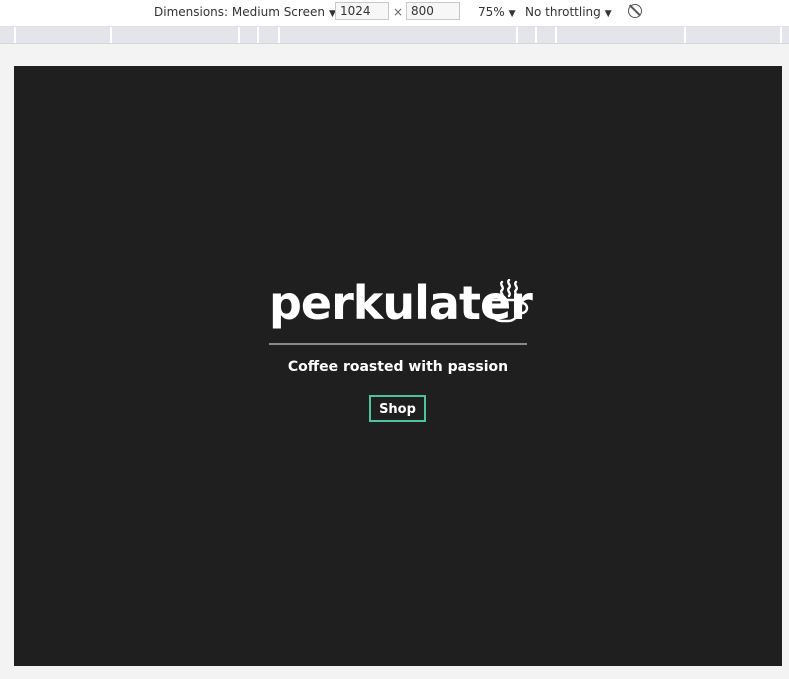 This screenshot has width=789, height=679. I want to click on dimensions-dropdown: Dimensions: Medium Screen ▼, so click(245, 12).